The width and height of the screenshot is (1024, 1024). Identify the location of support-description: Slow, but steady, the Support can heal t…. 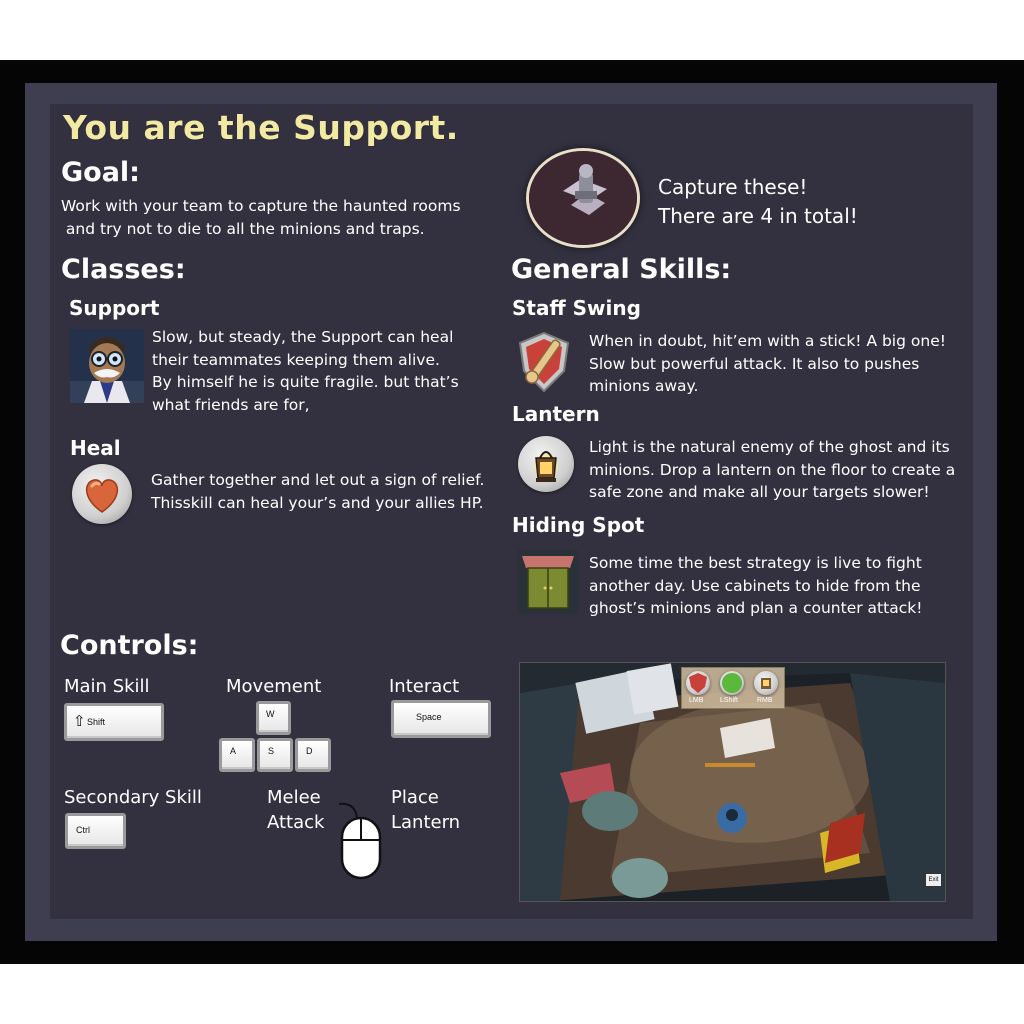
(322, 371).